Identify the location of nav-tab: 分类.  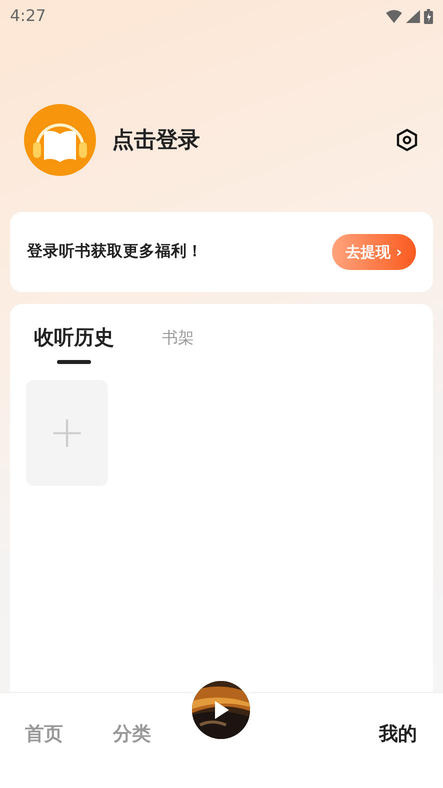
(132, 734).